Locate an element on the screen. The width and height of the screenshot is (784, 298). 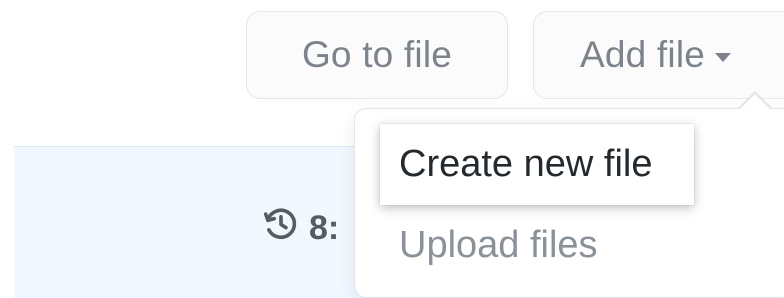
history-icon is located at coordinates (286, 228).